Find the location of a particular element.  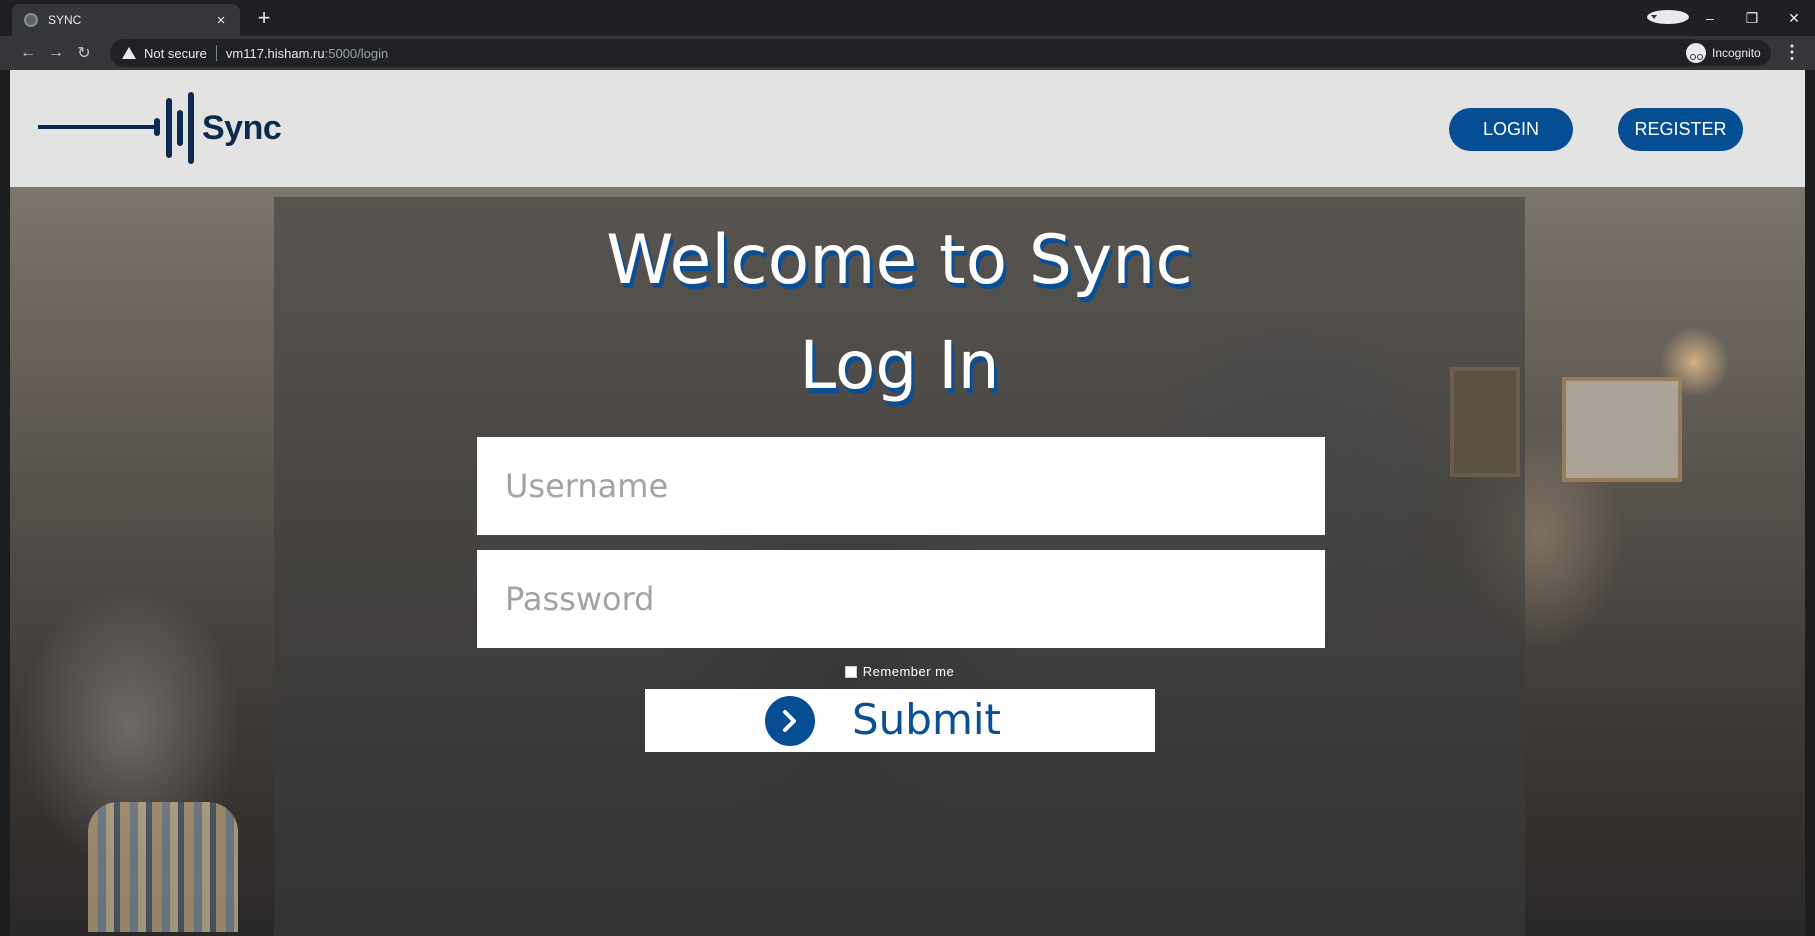

globe-icon is located at coordinates (31, 20).